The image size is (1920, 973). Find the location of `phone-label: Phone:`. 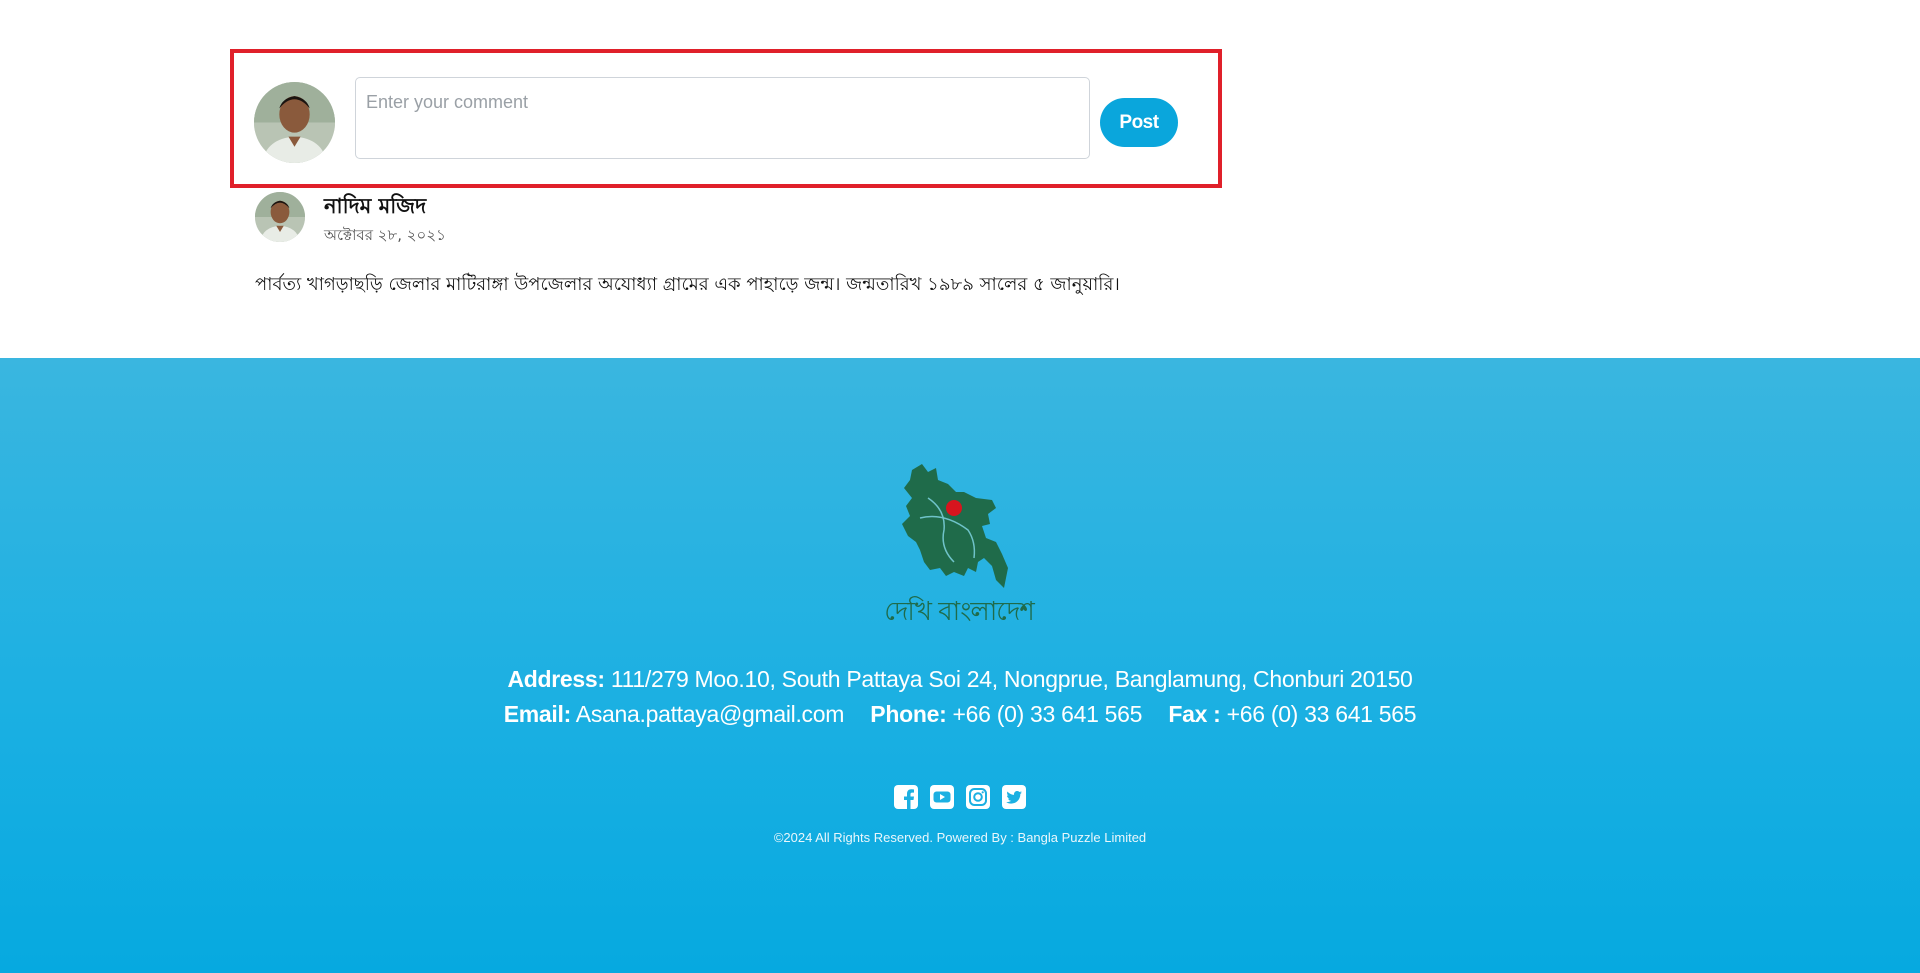

phone-label: Phone: is located at coordinates (908, 714).